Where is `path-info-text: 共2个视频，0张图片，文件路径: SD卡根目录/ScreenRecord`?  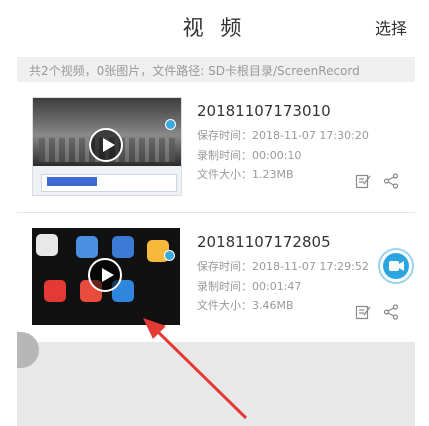 path-info-text: 共2个视频，0张图片，文件路径: SD卡根目录/ScreenRecord is located at coordinates (194, 71).